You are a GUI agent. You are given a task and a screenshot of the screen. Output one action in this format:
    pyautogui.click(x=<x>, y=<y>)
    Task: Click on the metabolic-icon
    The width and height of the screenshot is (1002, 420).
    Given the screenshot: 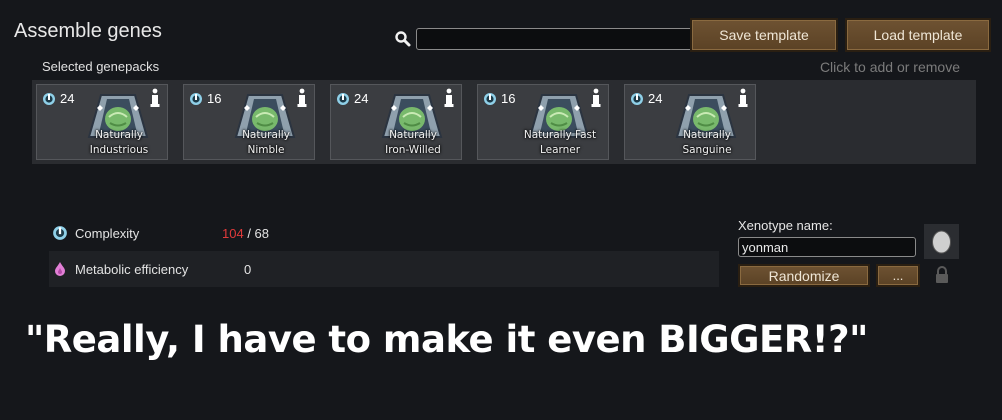 What is the action you would take?
    pyautogui.click(x=60, y=269)
    